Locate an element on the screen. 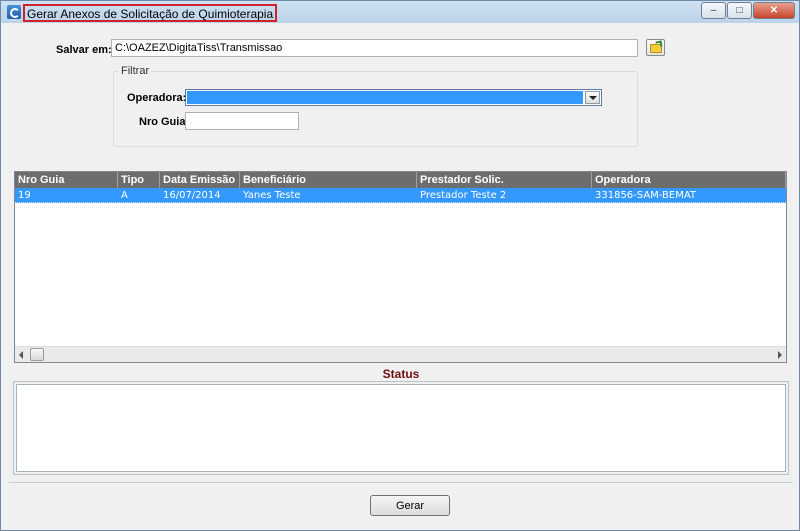 This screenshot has height=531, width=800. cell-beneficiario: Yanes Teste is located at coordinates (272, 195).